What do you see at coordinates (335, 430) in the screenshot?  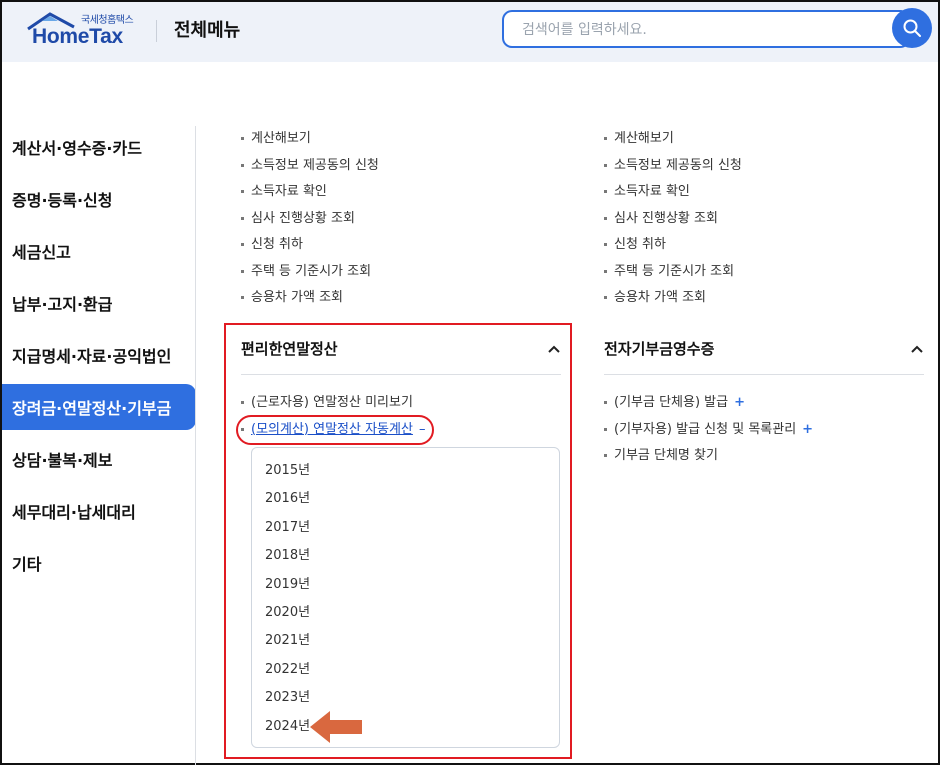 I see `highlight-oval` at bounding box center [335, 430].